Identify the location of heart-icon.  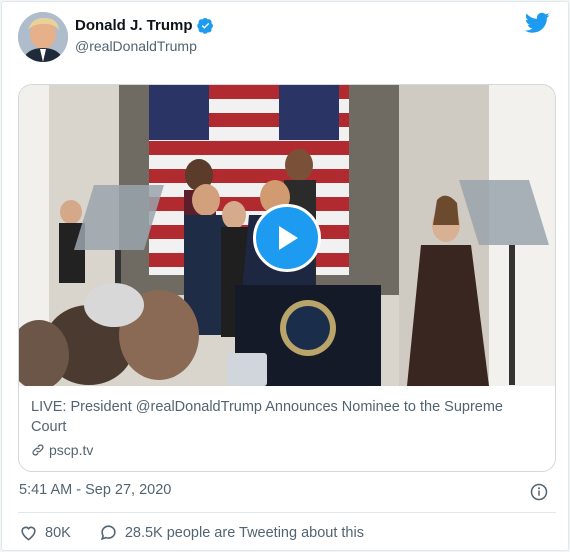
(28, 533).